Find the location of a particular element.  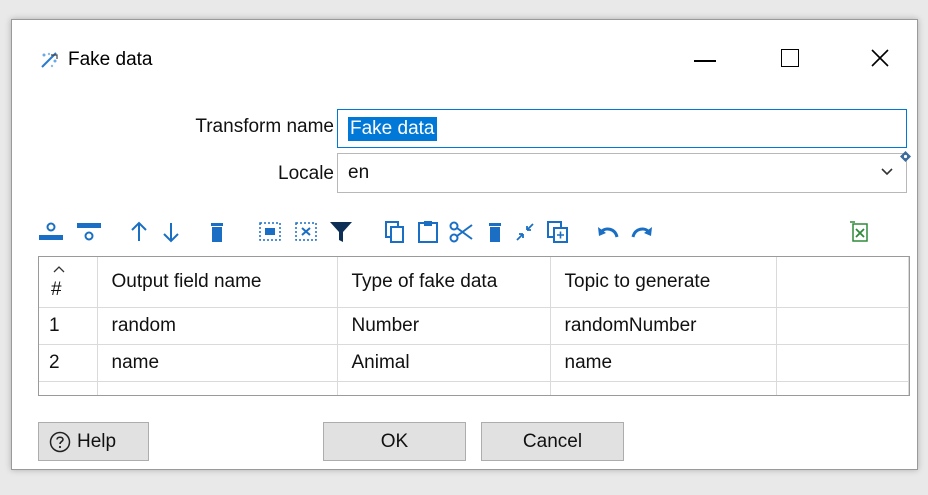

type-of-fake-data-cell: Animal is located at coordinates (444, 363).